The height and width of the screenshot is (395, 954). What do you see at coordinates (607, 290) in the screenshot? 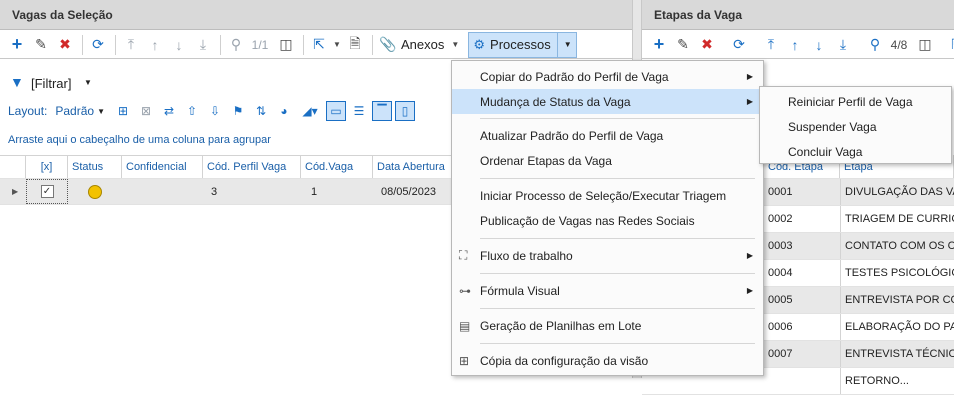
I see `menu-item-formula-visual: ⊶ Fórmula Visual ▶` at bounding box center [607, 290].